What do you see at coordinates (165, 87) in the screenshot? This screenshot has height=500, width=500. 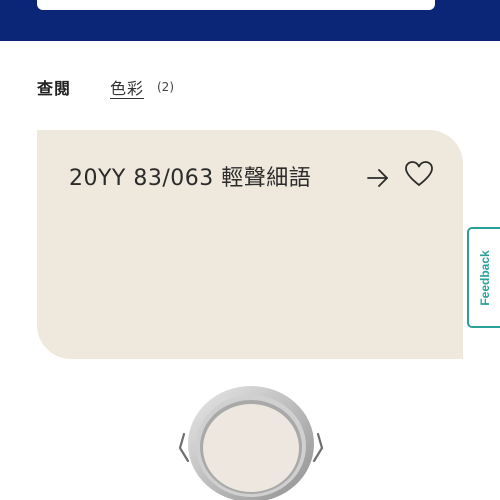 I see `filter-count: (2)` at bounding box center [165, 87].